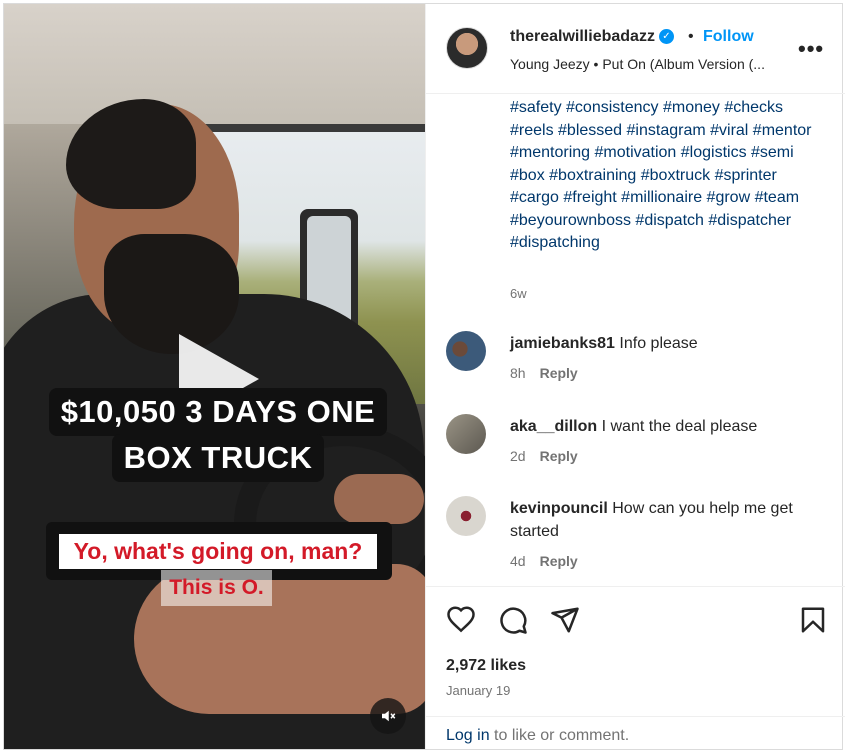  What do you see at coordinates (478, 690) in the screenshot?
I see `post-date: January 19` at bounding box center [478, 690].